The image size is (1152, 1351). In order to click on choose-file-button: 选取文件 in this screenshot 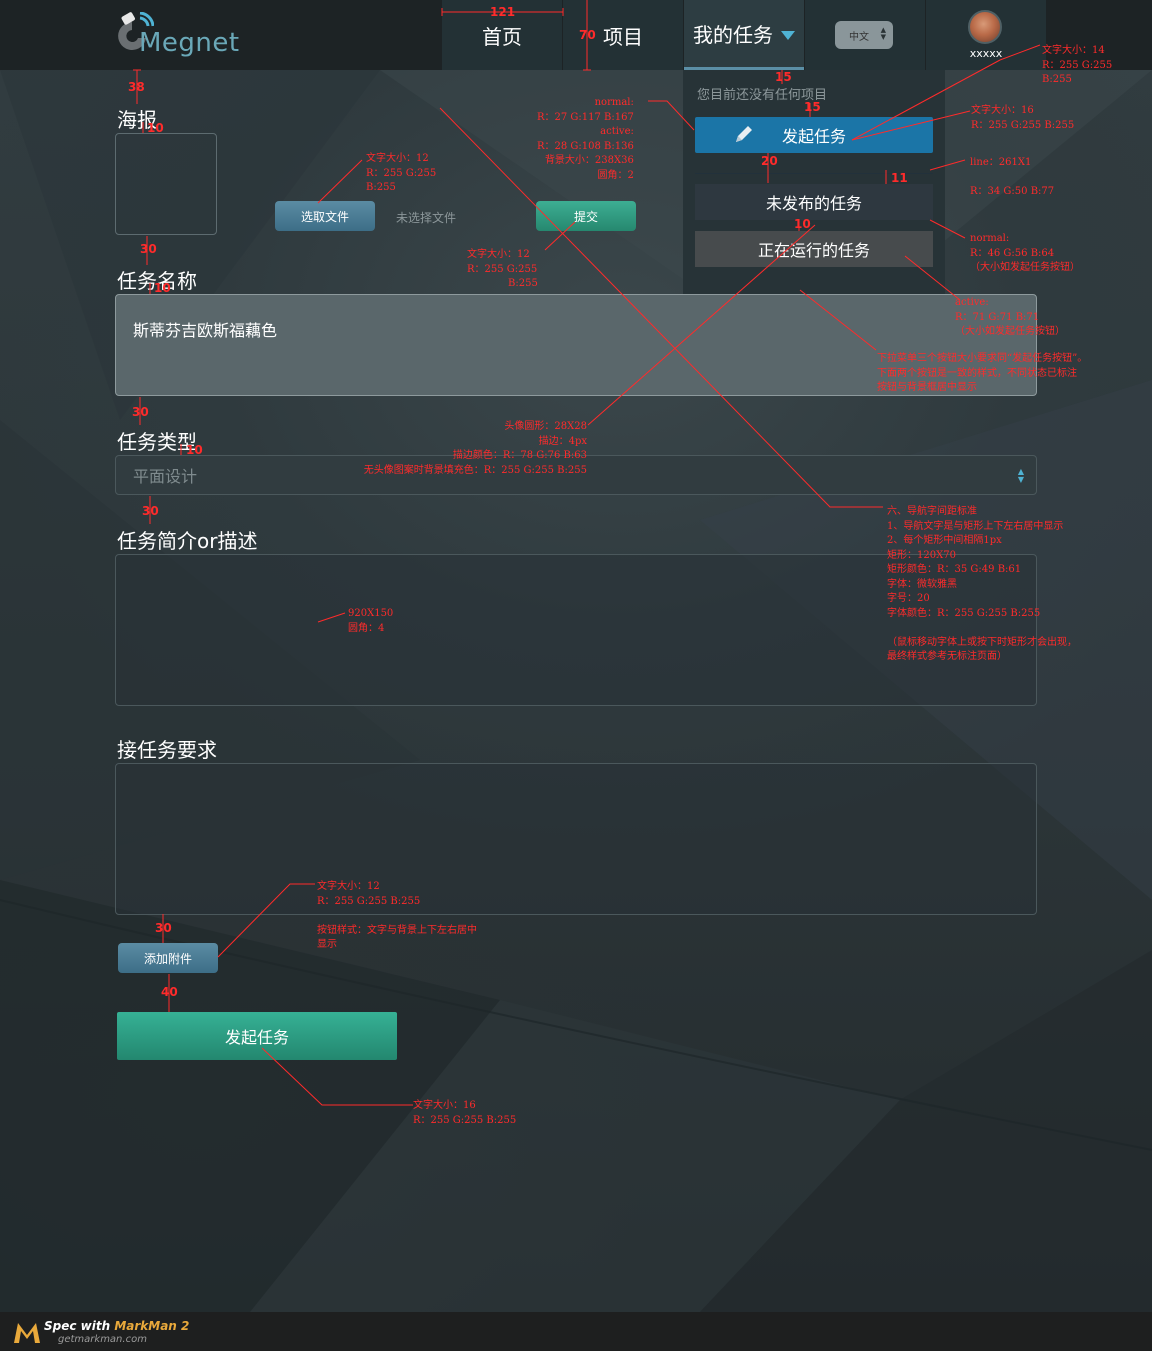, I will do `click(325, 216)`.